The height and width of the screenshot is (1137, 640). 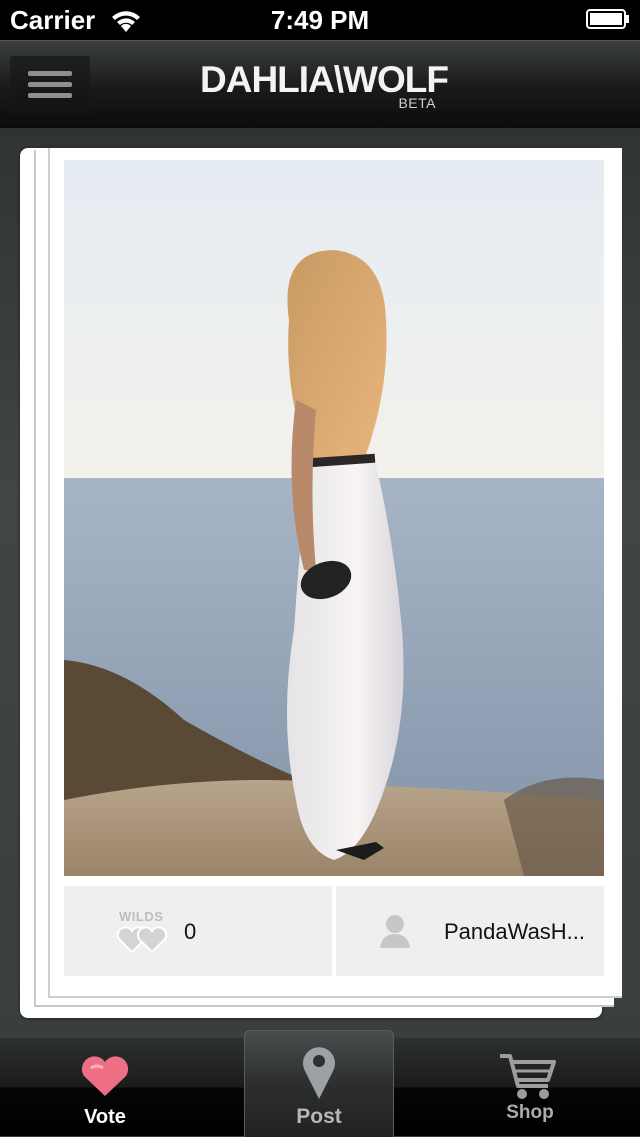 I want to click on wilds-count: 0, so click(x=190, y=931).